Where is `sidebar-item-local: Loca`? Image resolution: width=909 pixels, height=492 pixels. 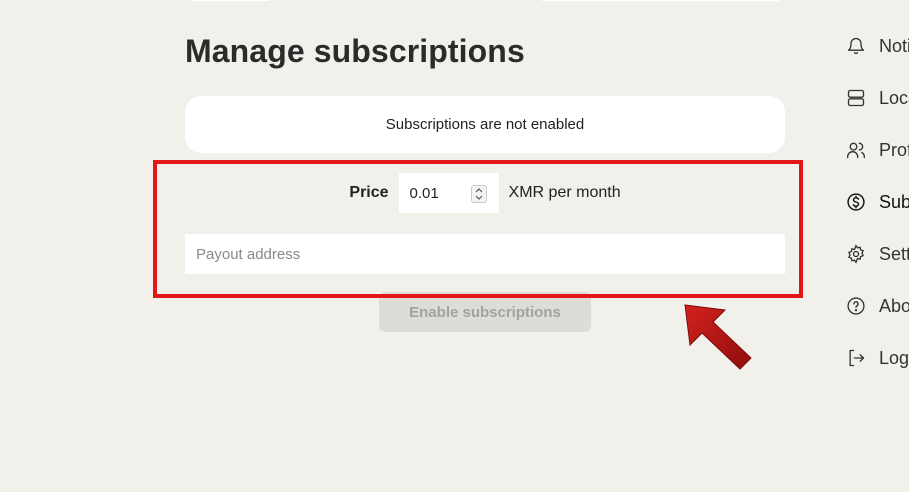 sidebar-item-local: Loca is located at coordinates (877, 98).